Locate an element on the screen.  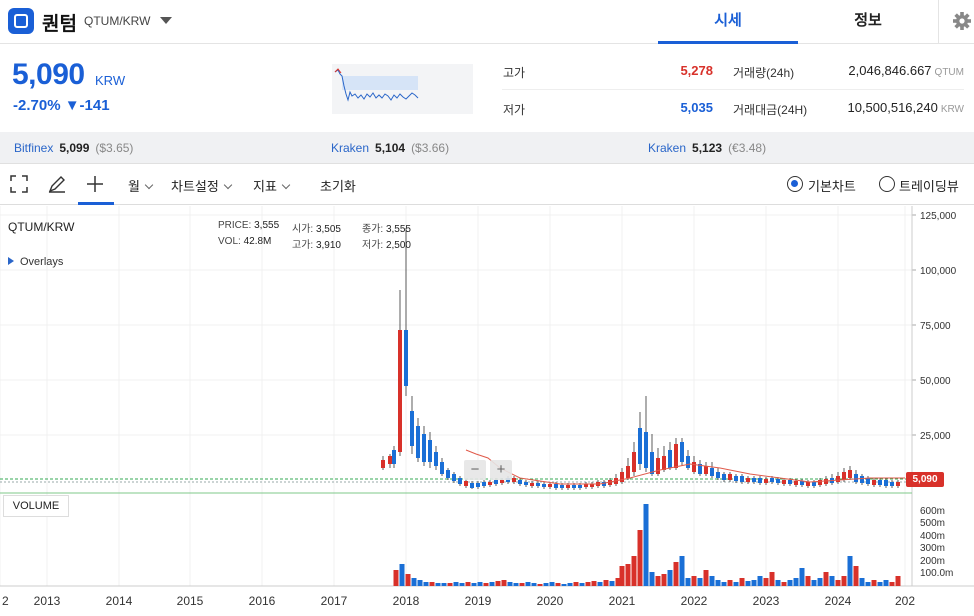
exchange-item: Bitfinex 5,099 ($3.65) is located at coordinates (73, 148).